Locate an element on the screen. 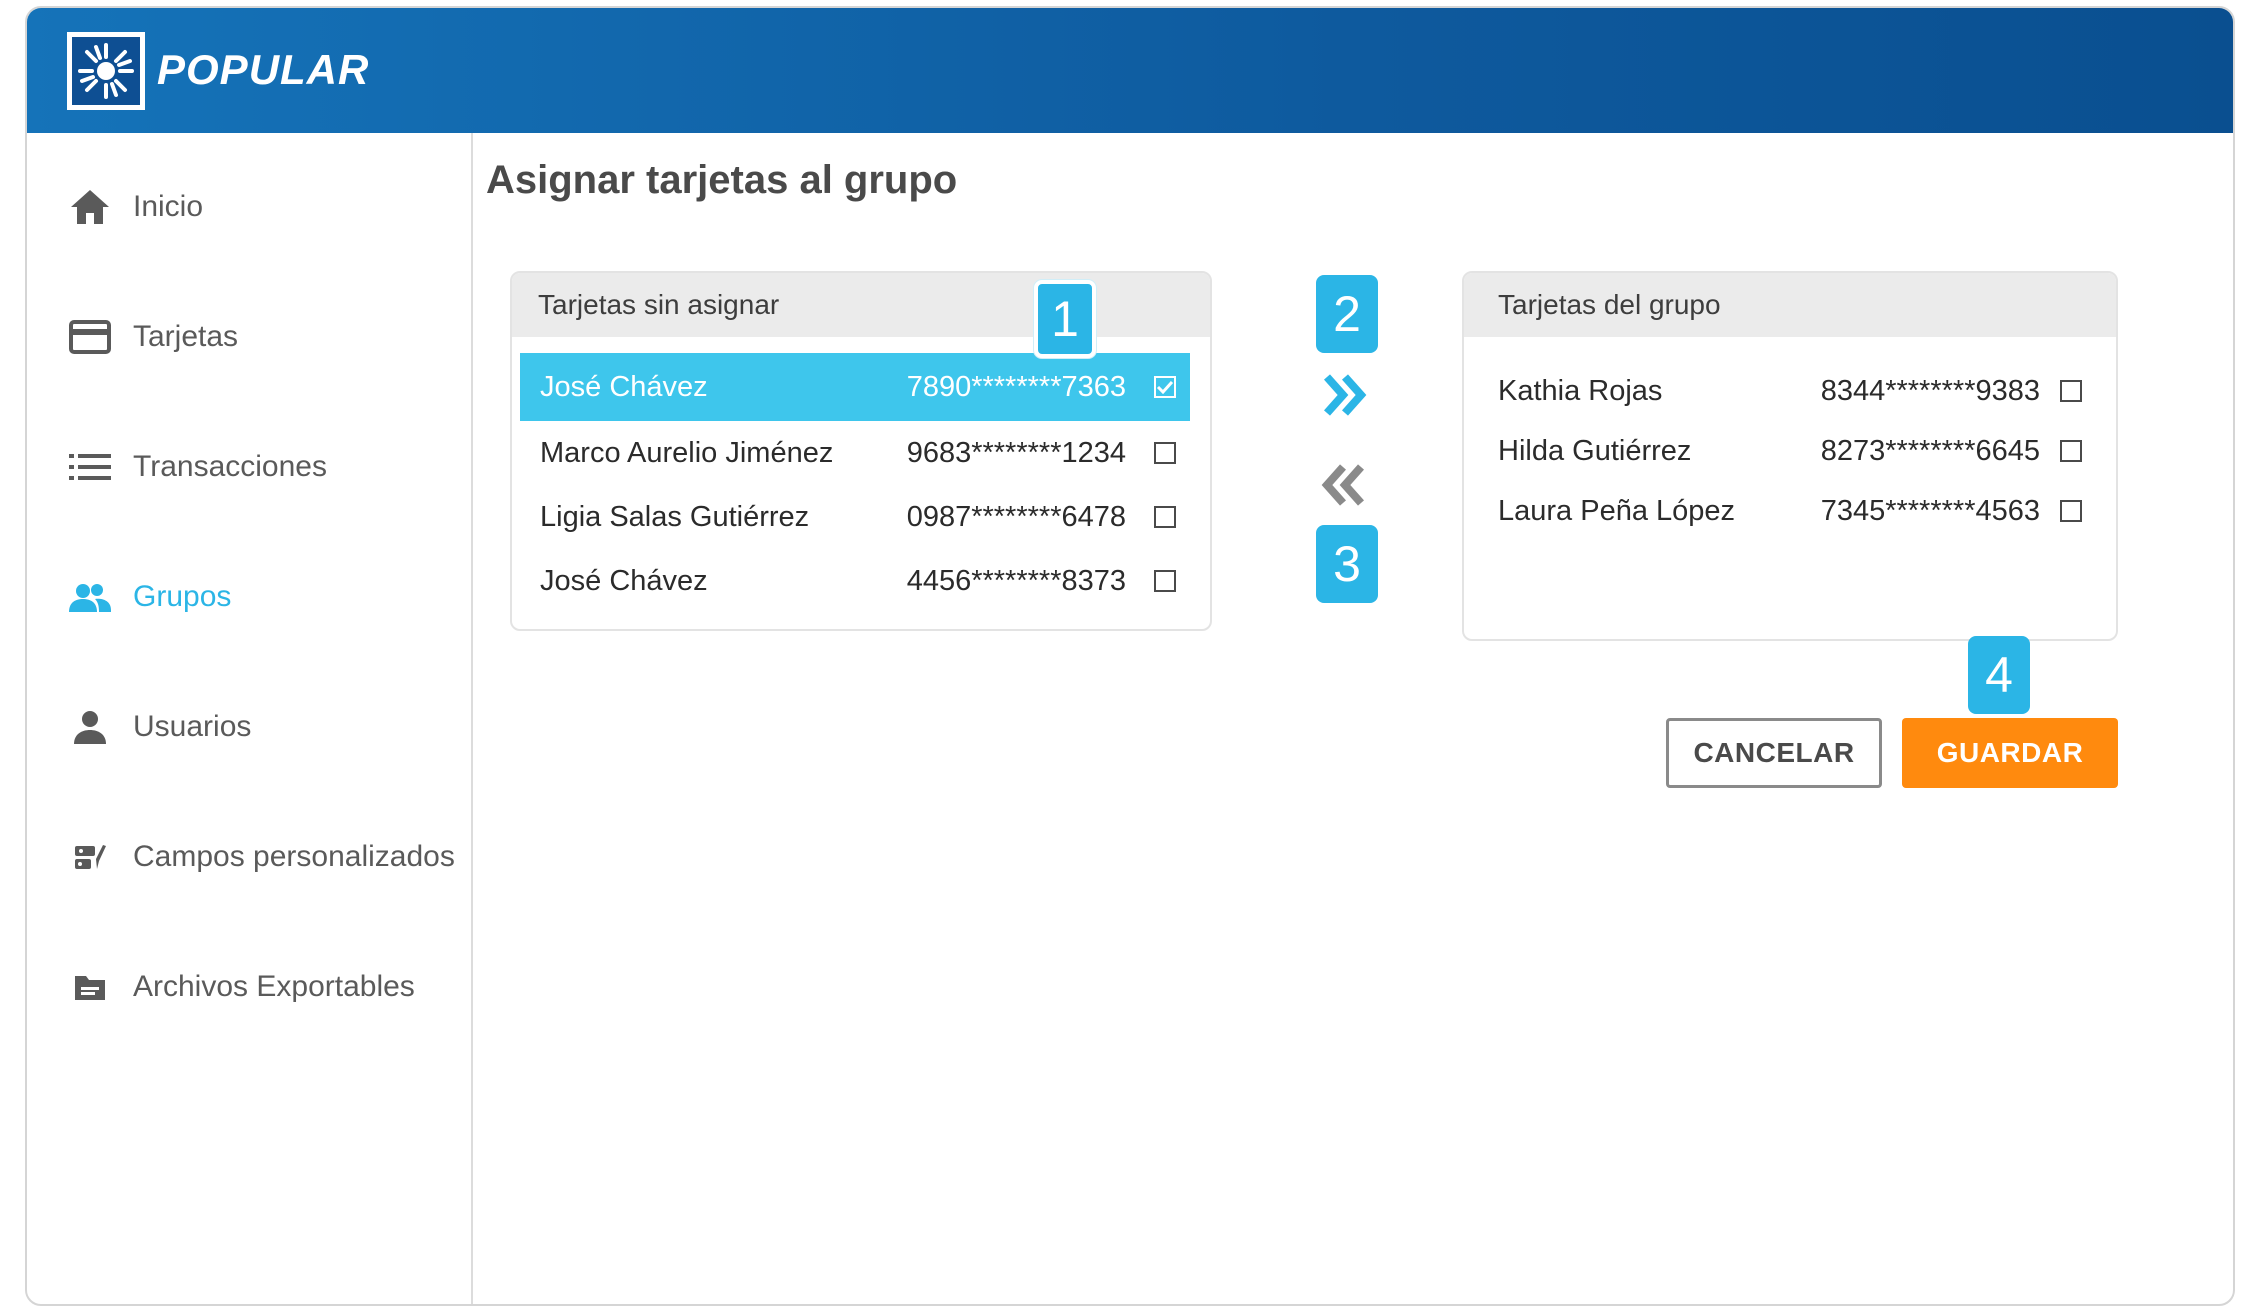 The height and width of the screenshot is (1306, 2245). folder-icon is located at coordinates (90, 987).